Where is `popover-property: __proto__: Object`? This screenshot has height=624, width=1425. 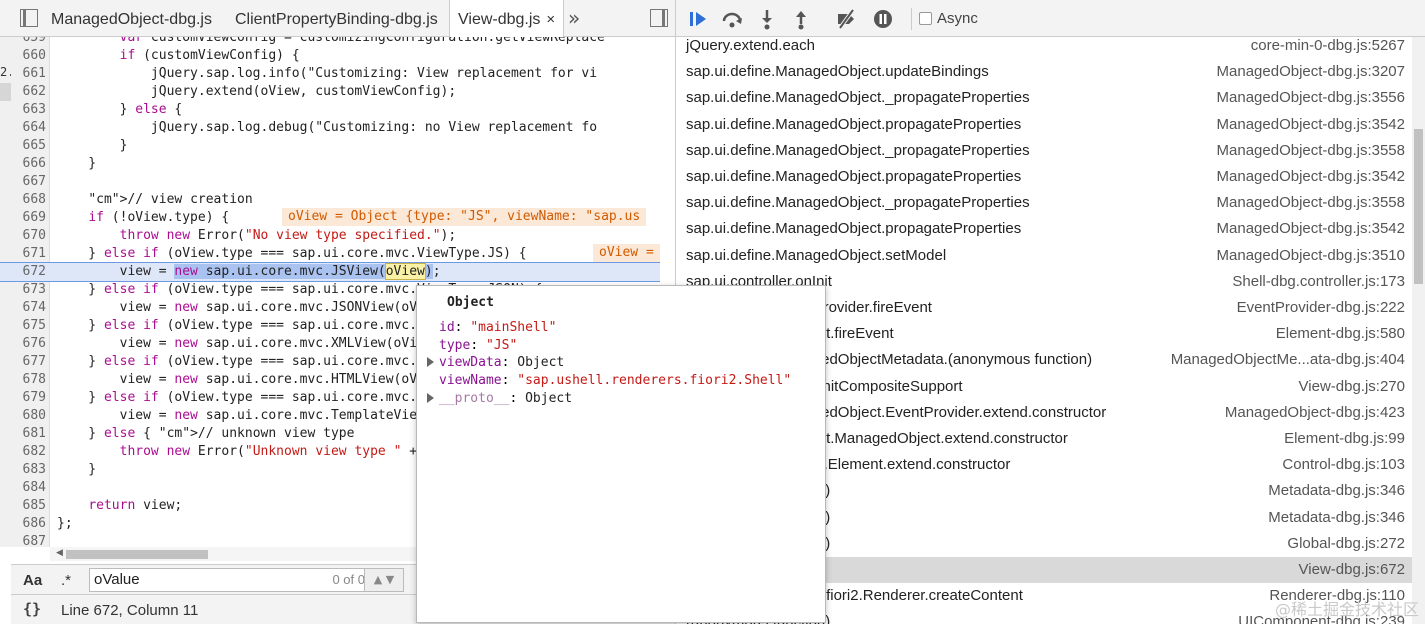 popover-property: __proto__: Object is located at coordinates (500, 398).